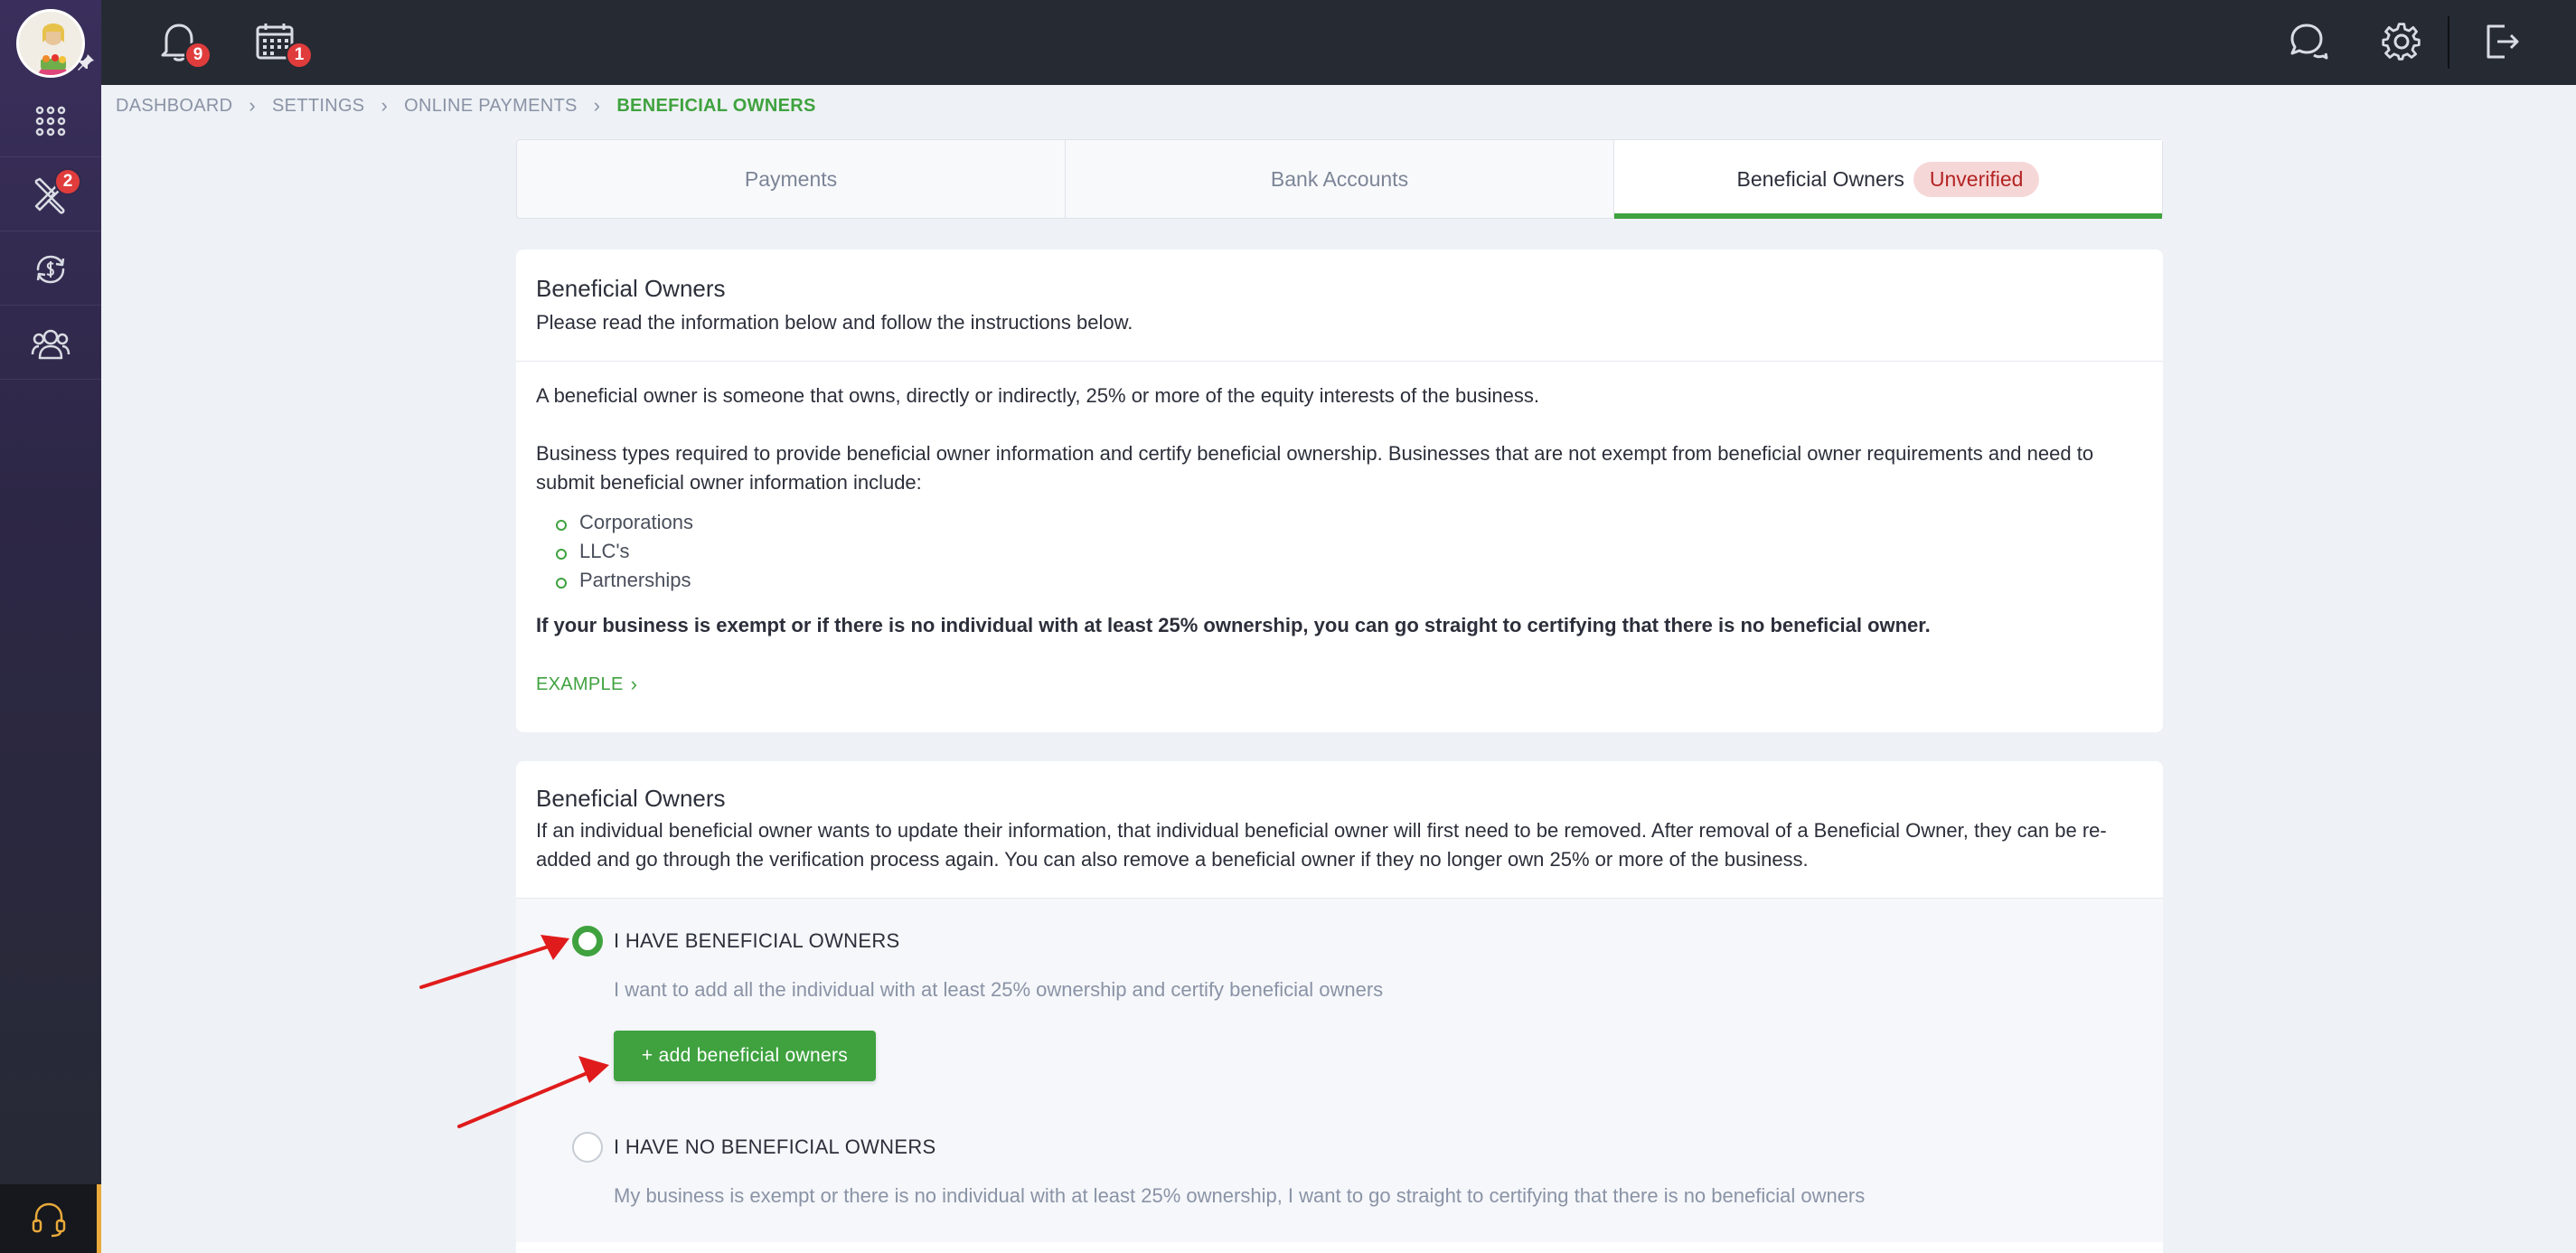 This screenshot has height=1253, width=2576. What do you see at coordinates (198, 55) in the screenshot?
I see `notifications-badge: 9` at bounding box center [198, 55].